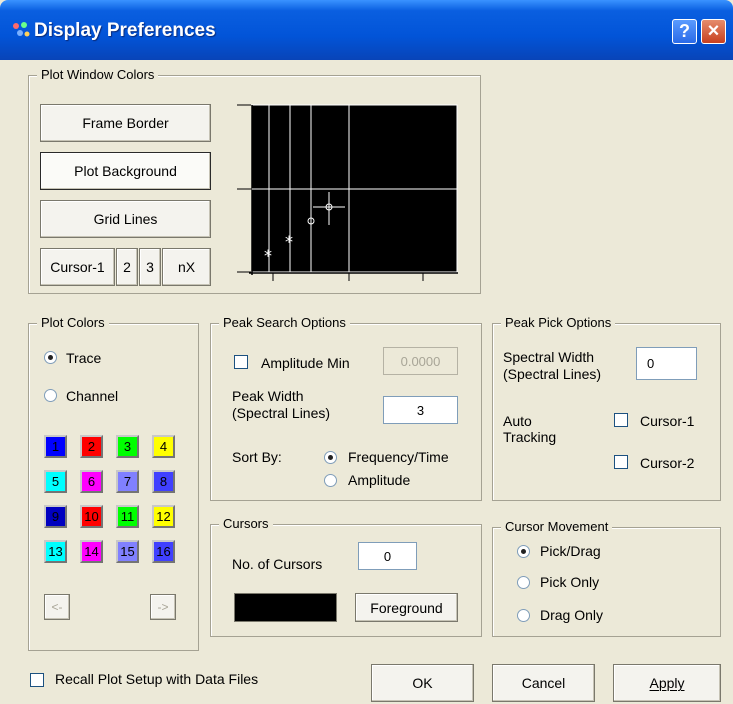  I want to click on auto-tracking-label: Auto, so click(517, 421).